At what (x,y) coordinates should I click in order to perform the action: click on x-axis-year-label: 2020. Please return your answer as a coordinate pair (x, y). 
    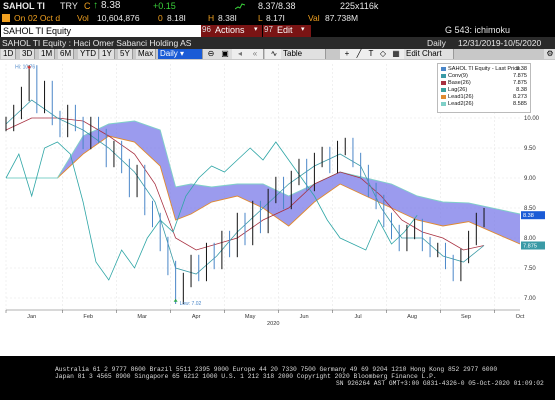
    Looking at the image, I should click on (273, 324).